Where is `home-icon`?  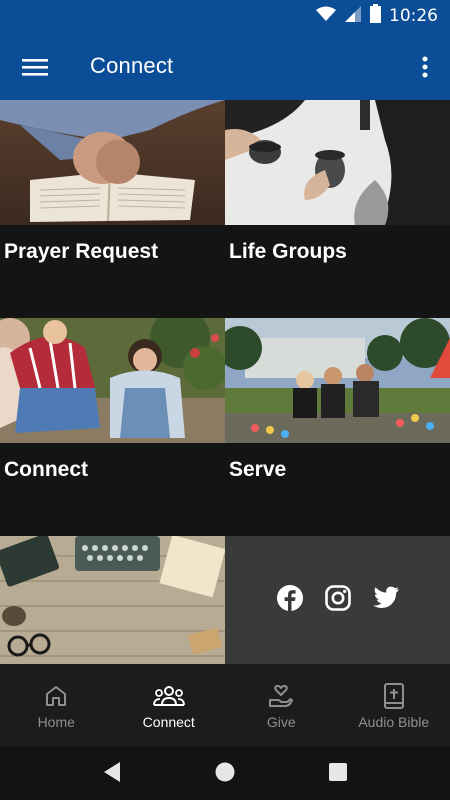 home-icon is located at coordinates (56, 696).